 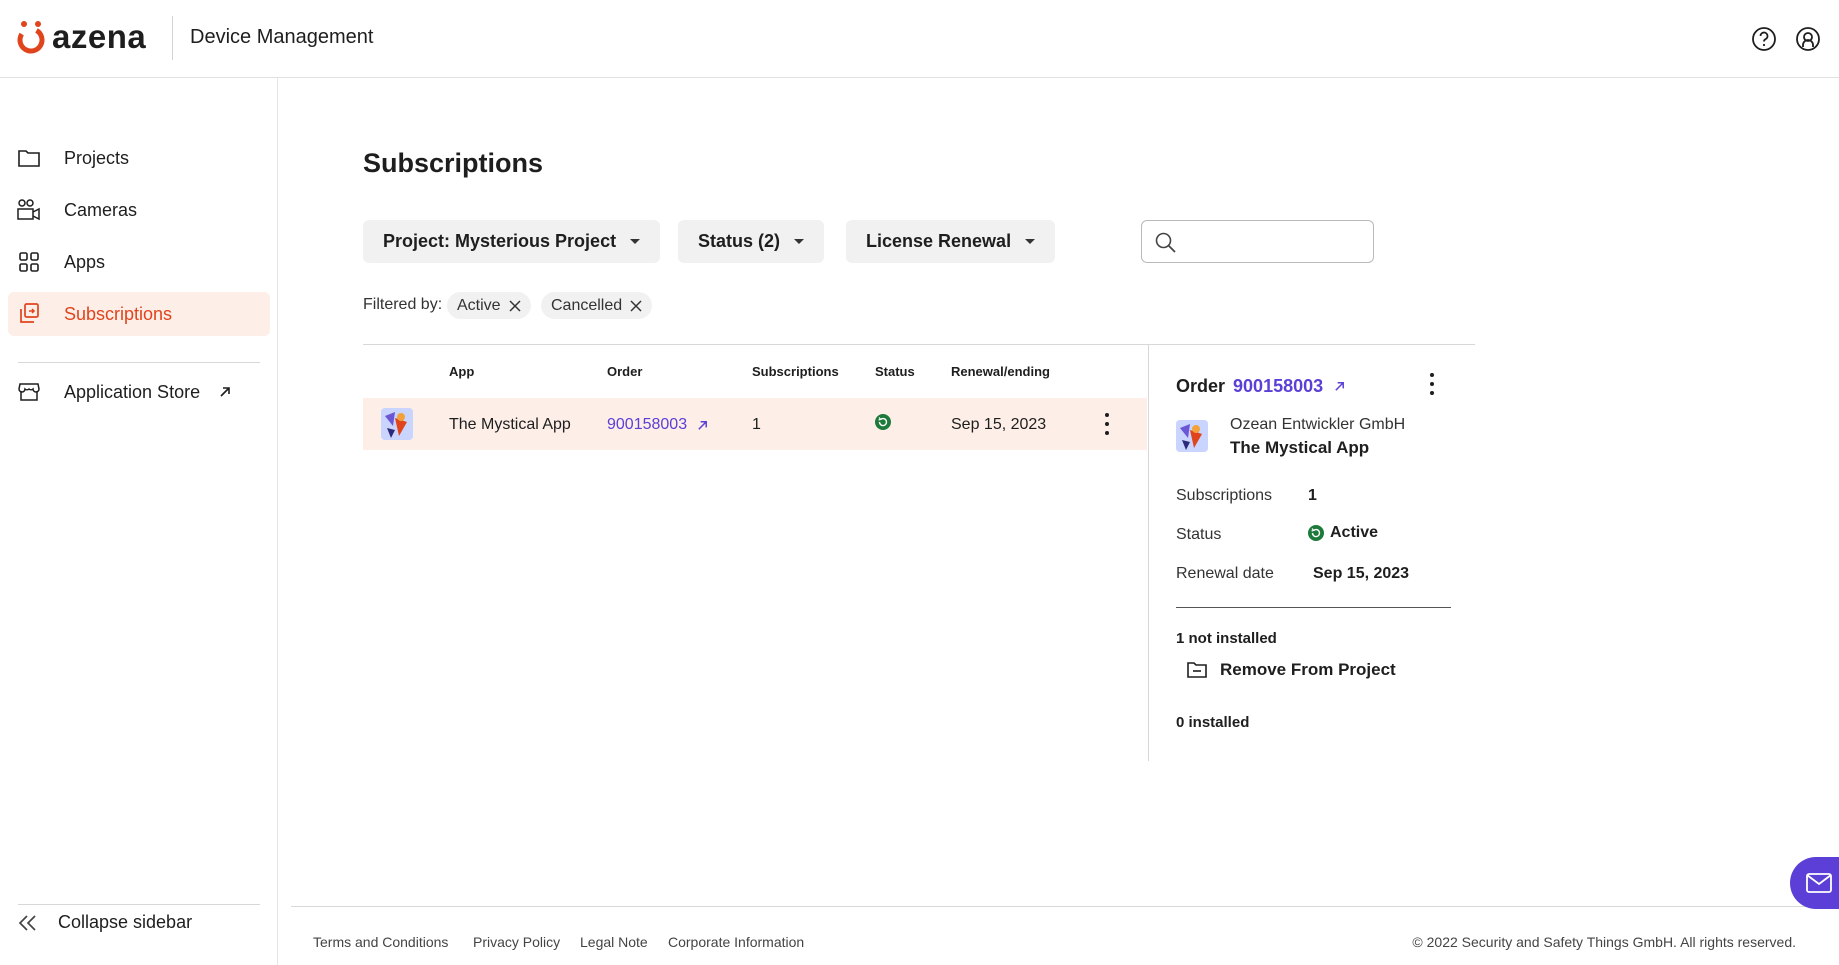 What do you see at coordinates (1197, 670) in the screenshot?
I see `folder-remove-icon` at bounding box center [1197, 670].